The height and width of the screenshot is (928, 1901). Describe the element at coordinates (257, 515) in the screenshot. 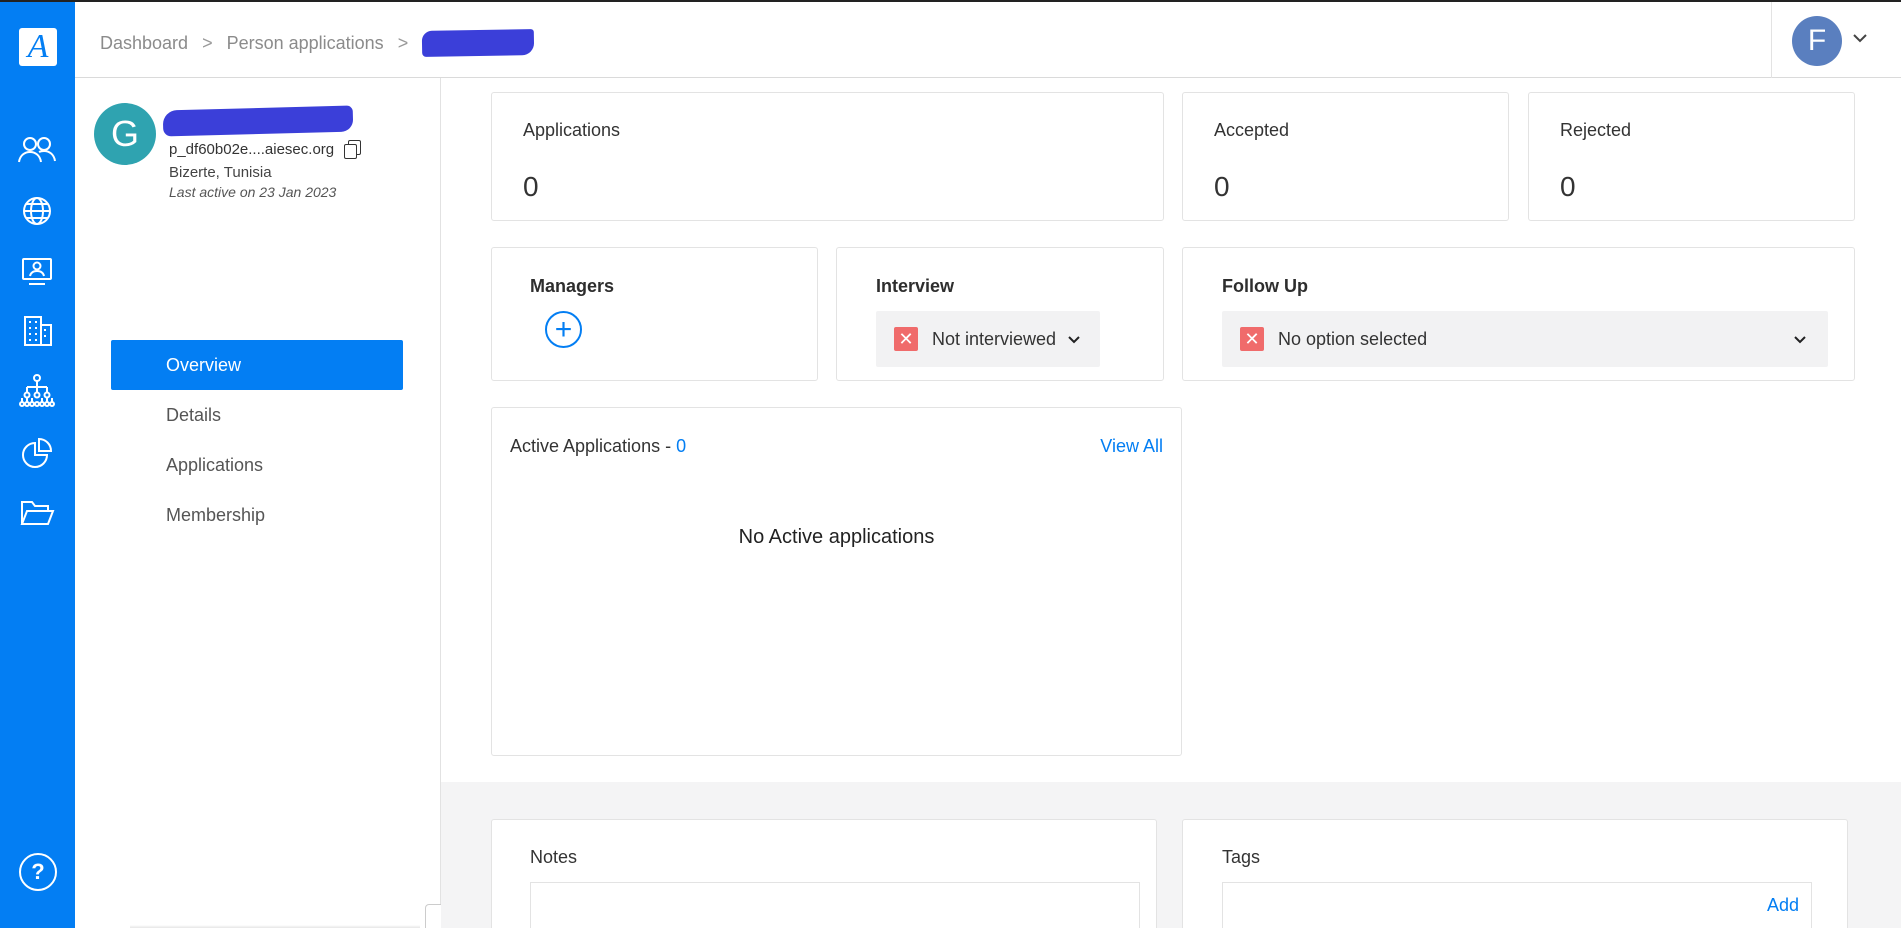

I see `menu-item-membership: Membership` at that location.